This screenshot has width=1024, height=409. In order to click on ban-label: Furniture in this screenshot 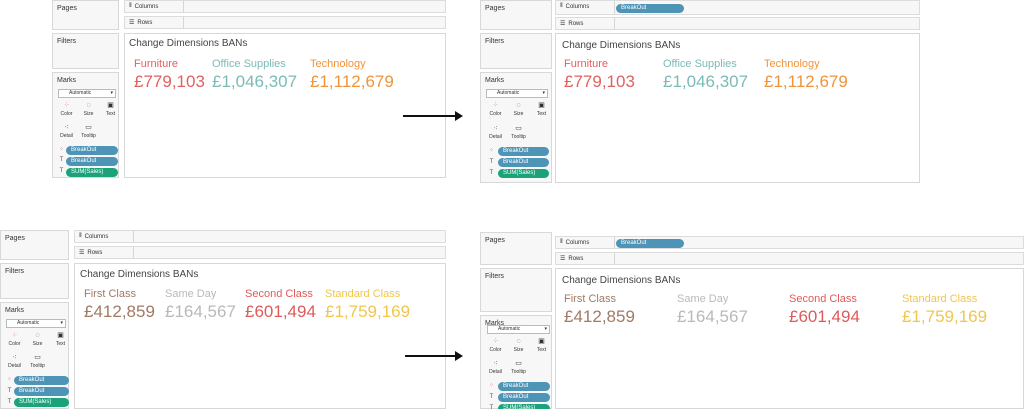, I will do `click(156, 64)`.